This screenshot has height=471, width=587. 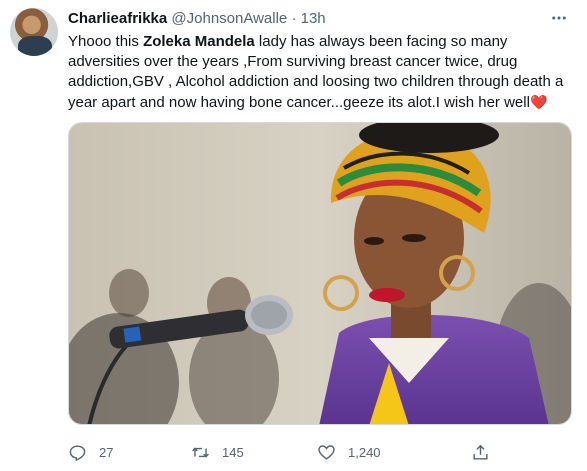 What do you see at coordinates (199, 41) in the screenshot?
I see `tweet-text-bold-name: Zoleka Mandela` at bounding box center [199, 41].